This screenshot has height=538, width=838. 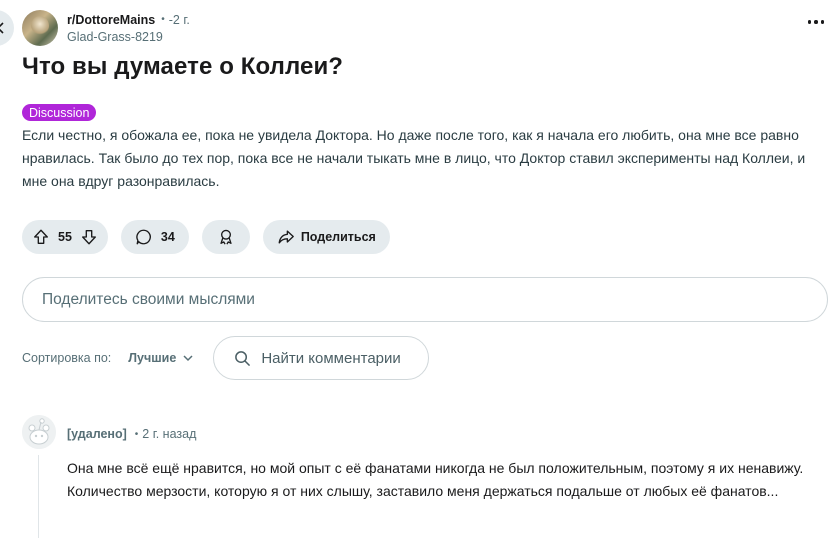 I want to click on comments-button: 34, so click(x=154, y=237).